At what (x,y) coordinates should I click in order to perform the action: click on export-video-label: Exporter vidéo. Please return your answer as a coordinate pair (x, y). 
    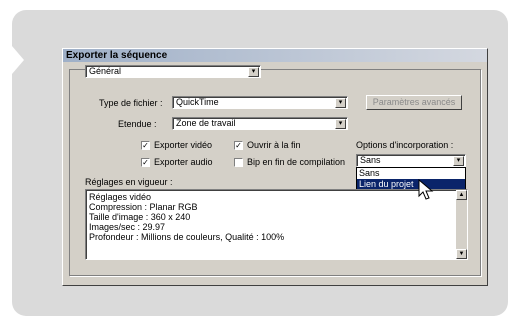
    Looking at the image, I should click on (183, 145).